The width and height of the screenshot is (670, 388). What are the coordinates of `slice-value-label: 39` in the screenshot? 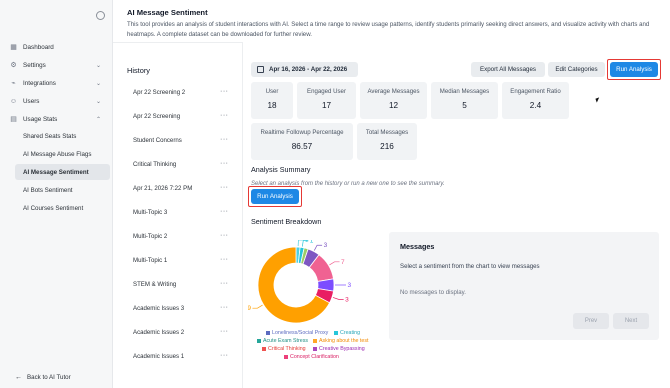 It's located at (249, 308).